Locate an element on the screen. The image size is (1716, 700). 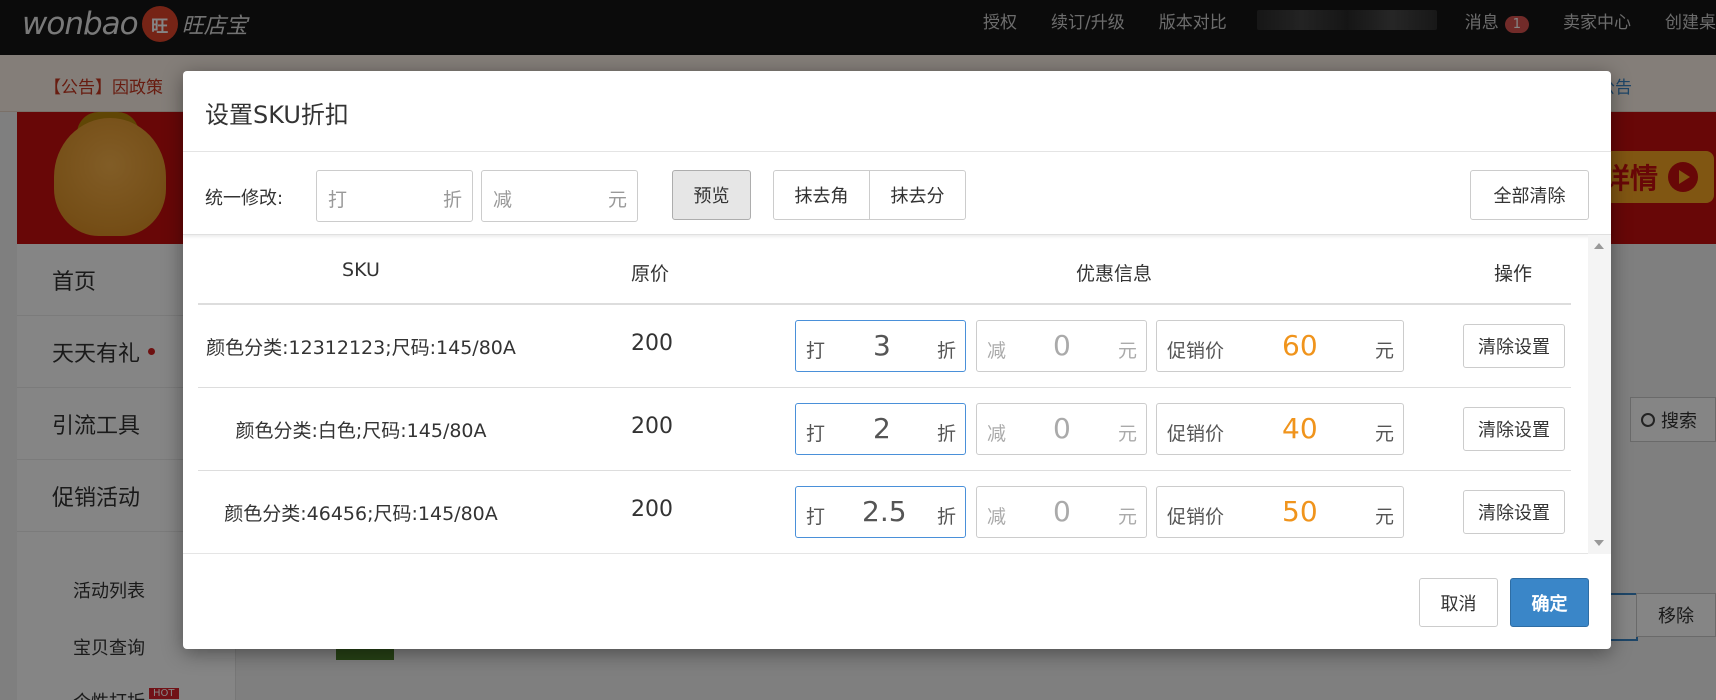
round-off-jiao-button: 抹去角 is located at coordinates (821, 195).